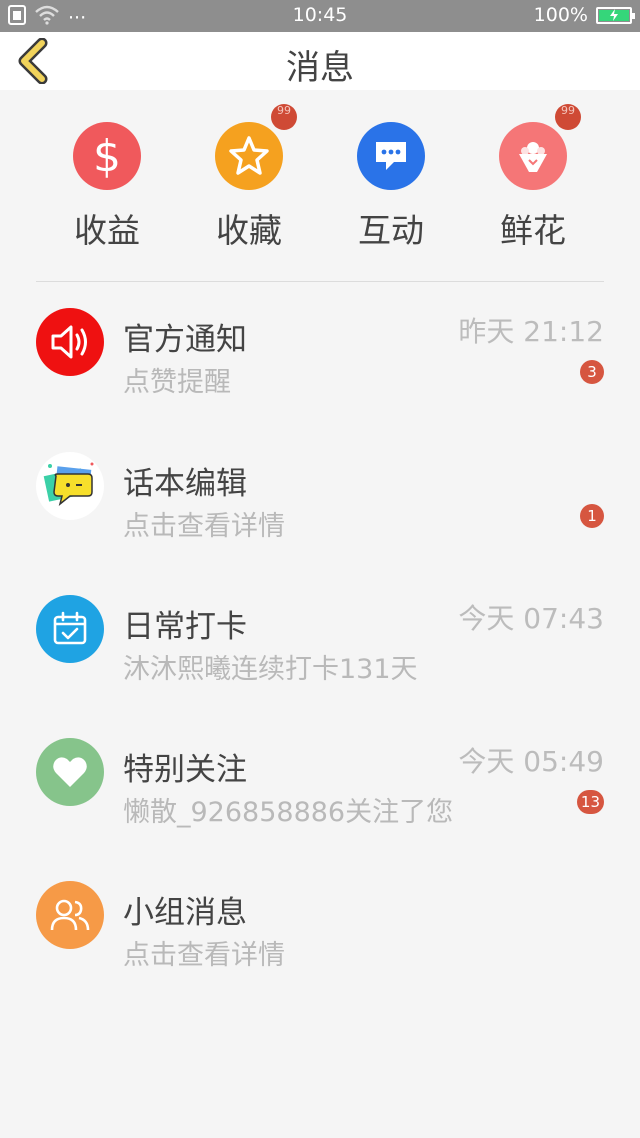 This screenshot has height=1138, width=640. I want to click on category-flowers: 99 鲜花, so click(533, 178).